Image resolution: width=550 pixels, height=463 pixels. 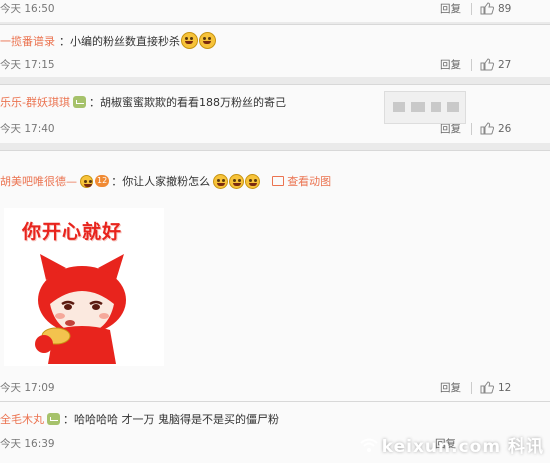 I want to click on like-count: 12, so click(x=505, y=387).